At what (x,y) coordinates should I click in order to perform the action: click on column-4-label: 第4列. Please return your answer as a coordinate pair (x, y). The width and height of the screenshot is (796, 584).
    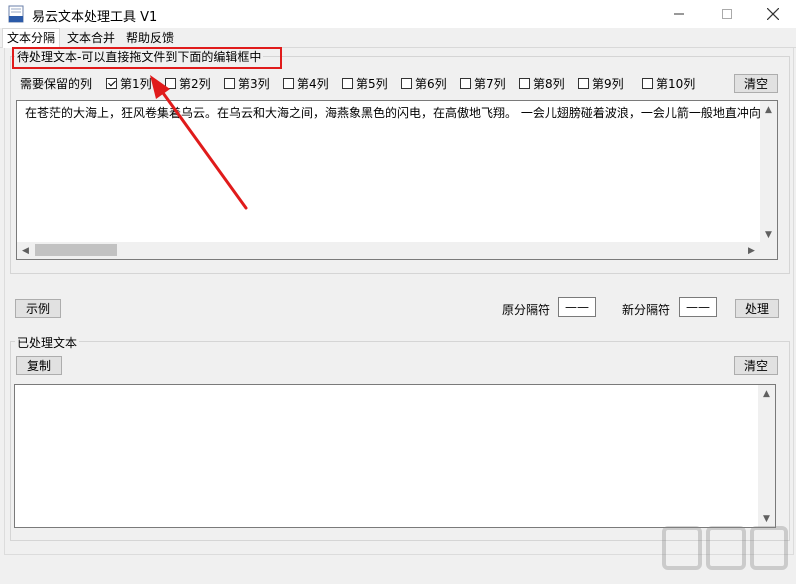
    Looking at the image, I should click on (313, 84).